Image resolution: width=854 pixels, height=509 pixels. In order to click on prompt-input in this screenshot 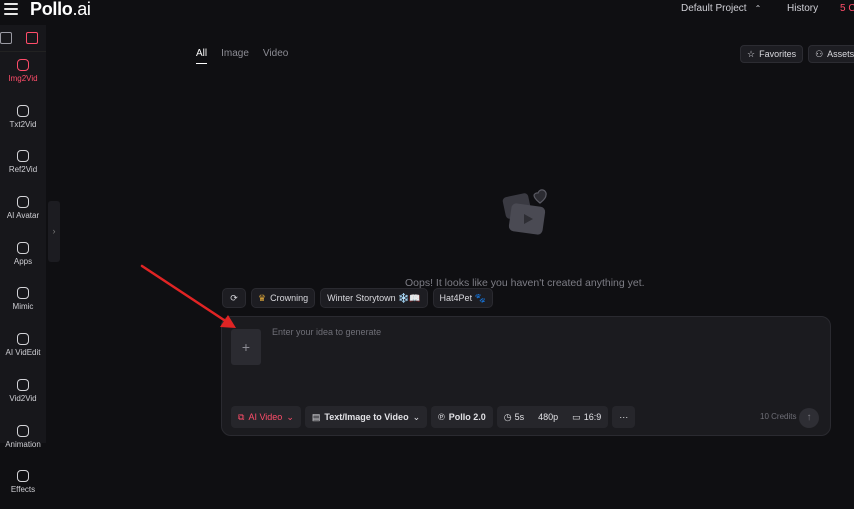, I will do `click(532, 332)`.